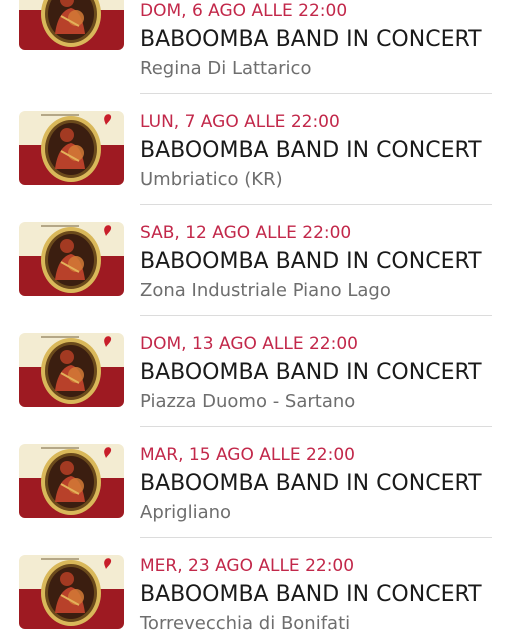  I want to click on event-location: Torrevecchia di Bonifati, so click(245, 623).